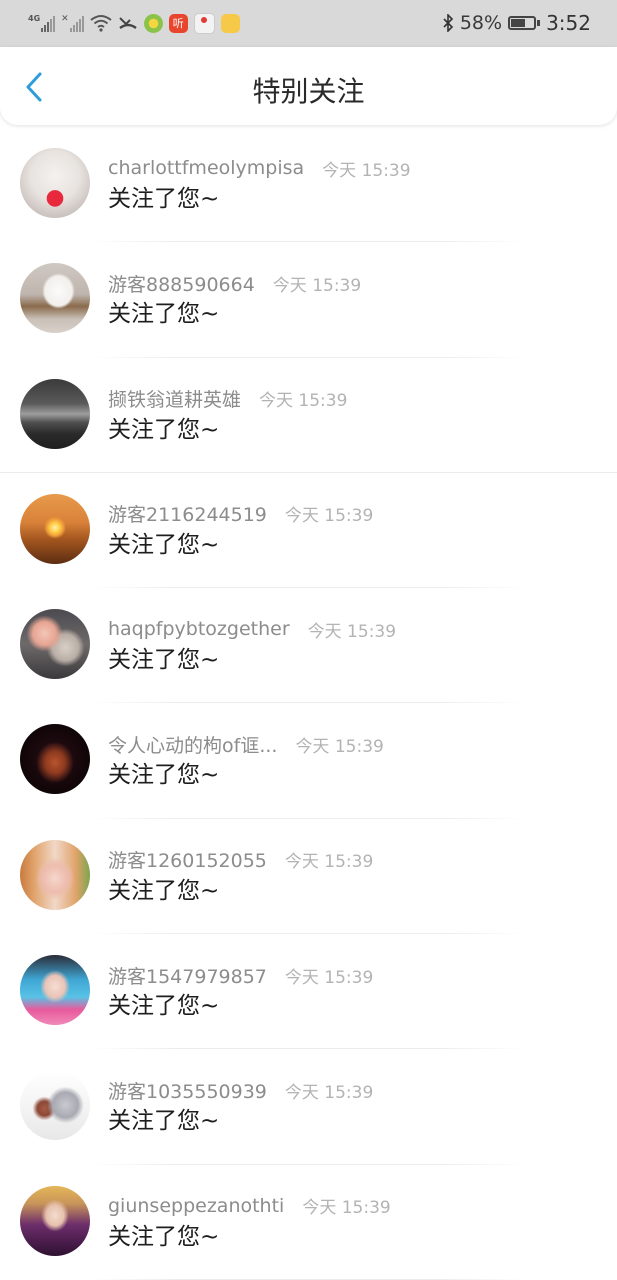 Image resolution: width=617 pixels, height=1280 pixels. What do you see at coordinates (308, 23) in the screenshot?
I see `status-bar: 4G ✕ 听 58% 3:52` at bounding box center [308, 23].